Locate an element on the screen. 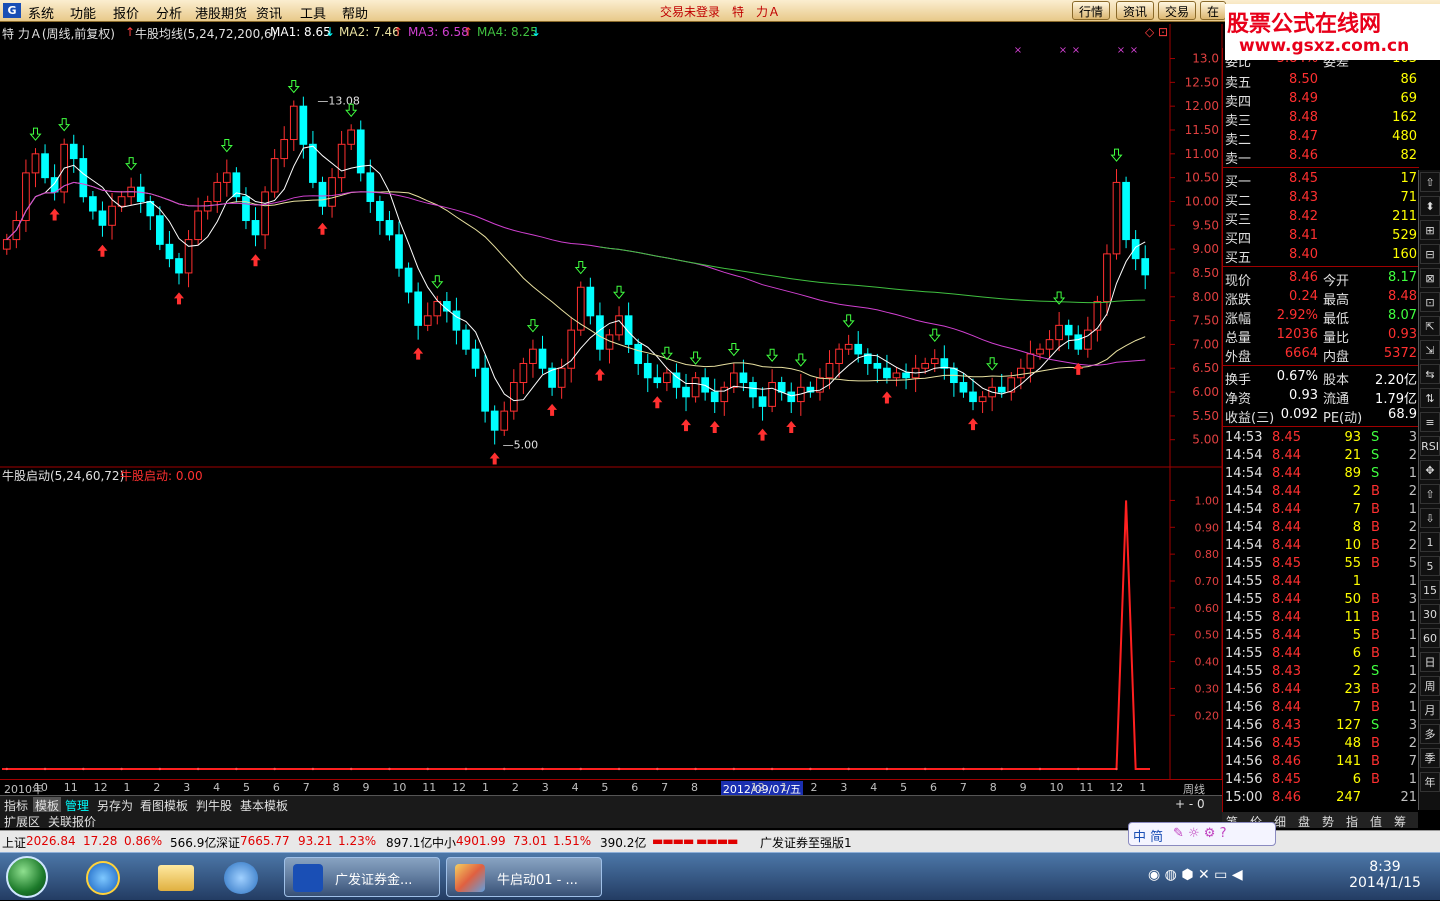 The width and height of the screenshot is (1440, 901). quote-button: 行情 is located at coordinates (1091, 10).